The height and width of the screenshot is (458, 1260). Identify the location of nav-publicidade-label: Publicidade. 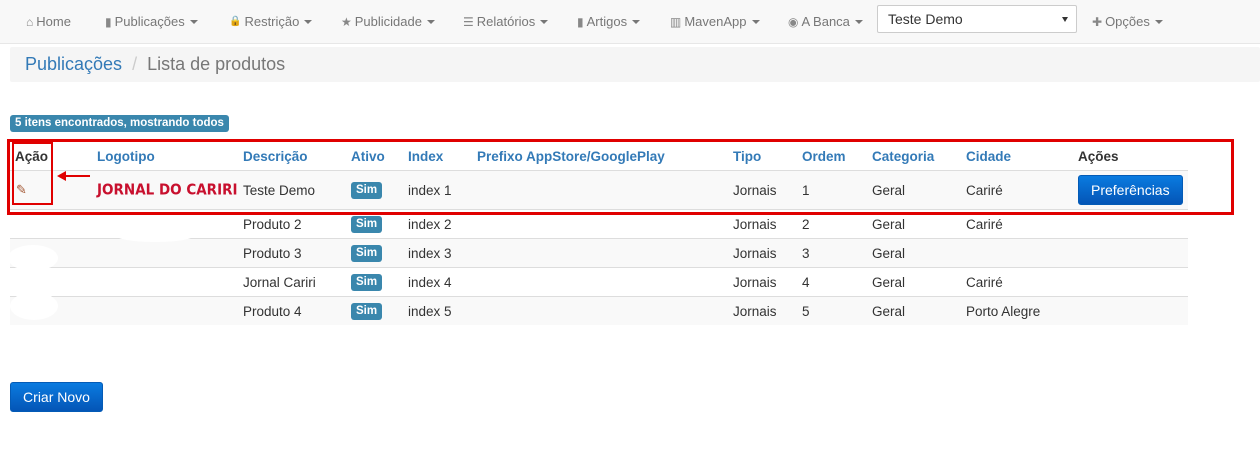
(388, 21).